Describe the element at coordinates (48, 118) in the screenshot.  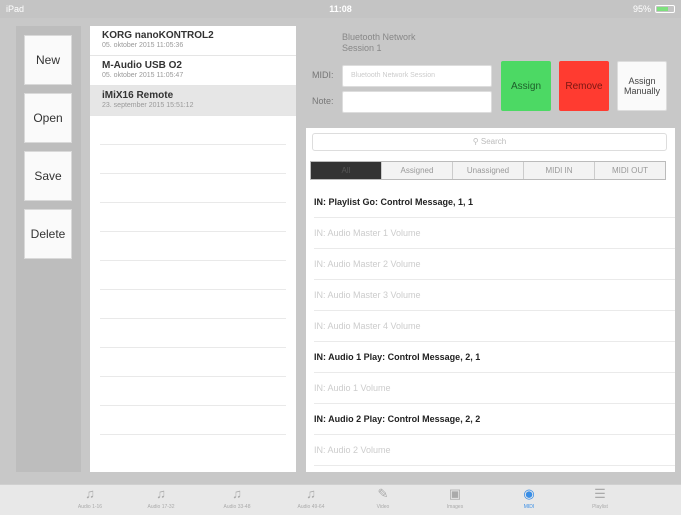
I see `open-button: Open` at that location.